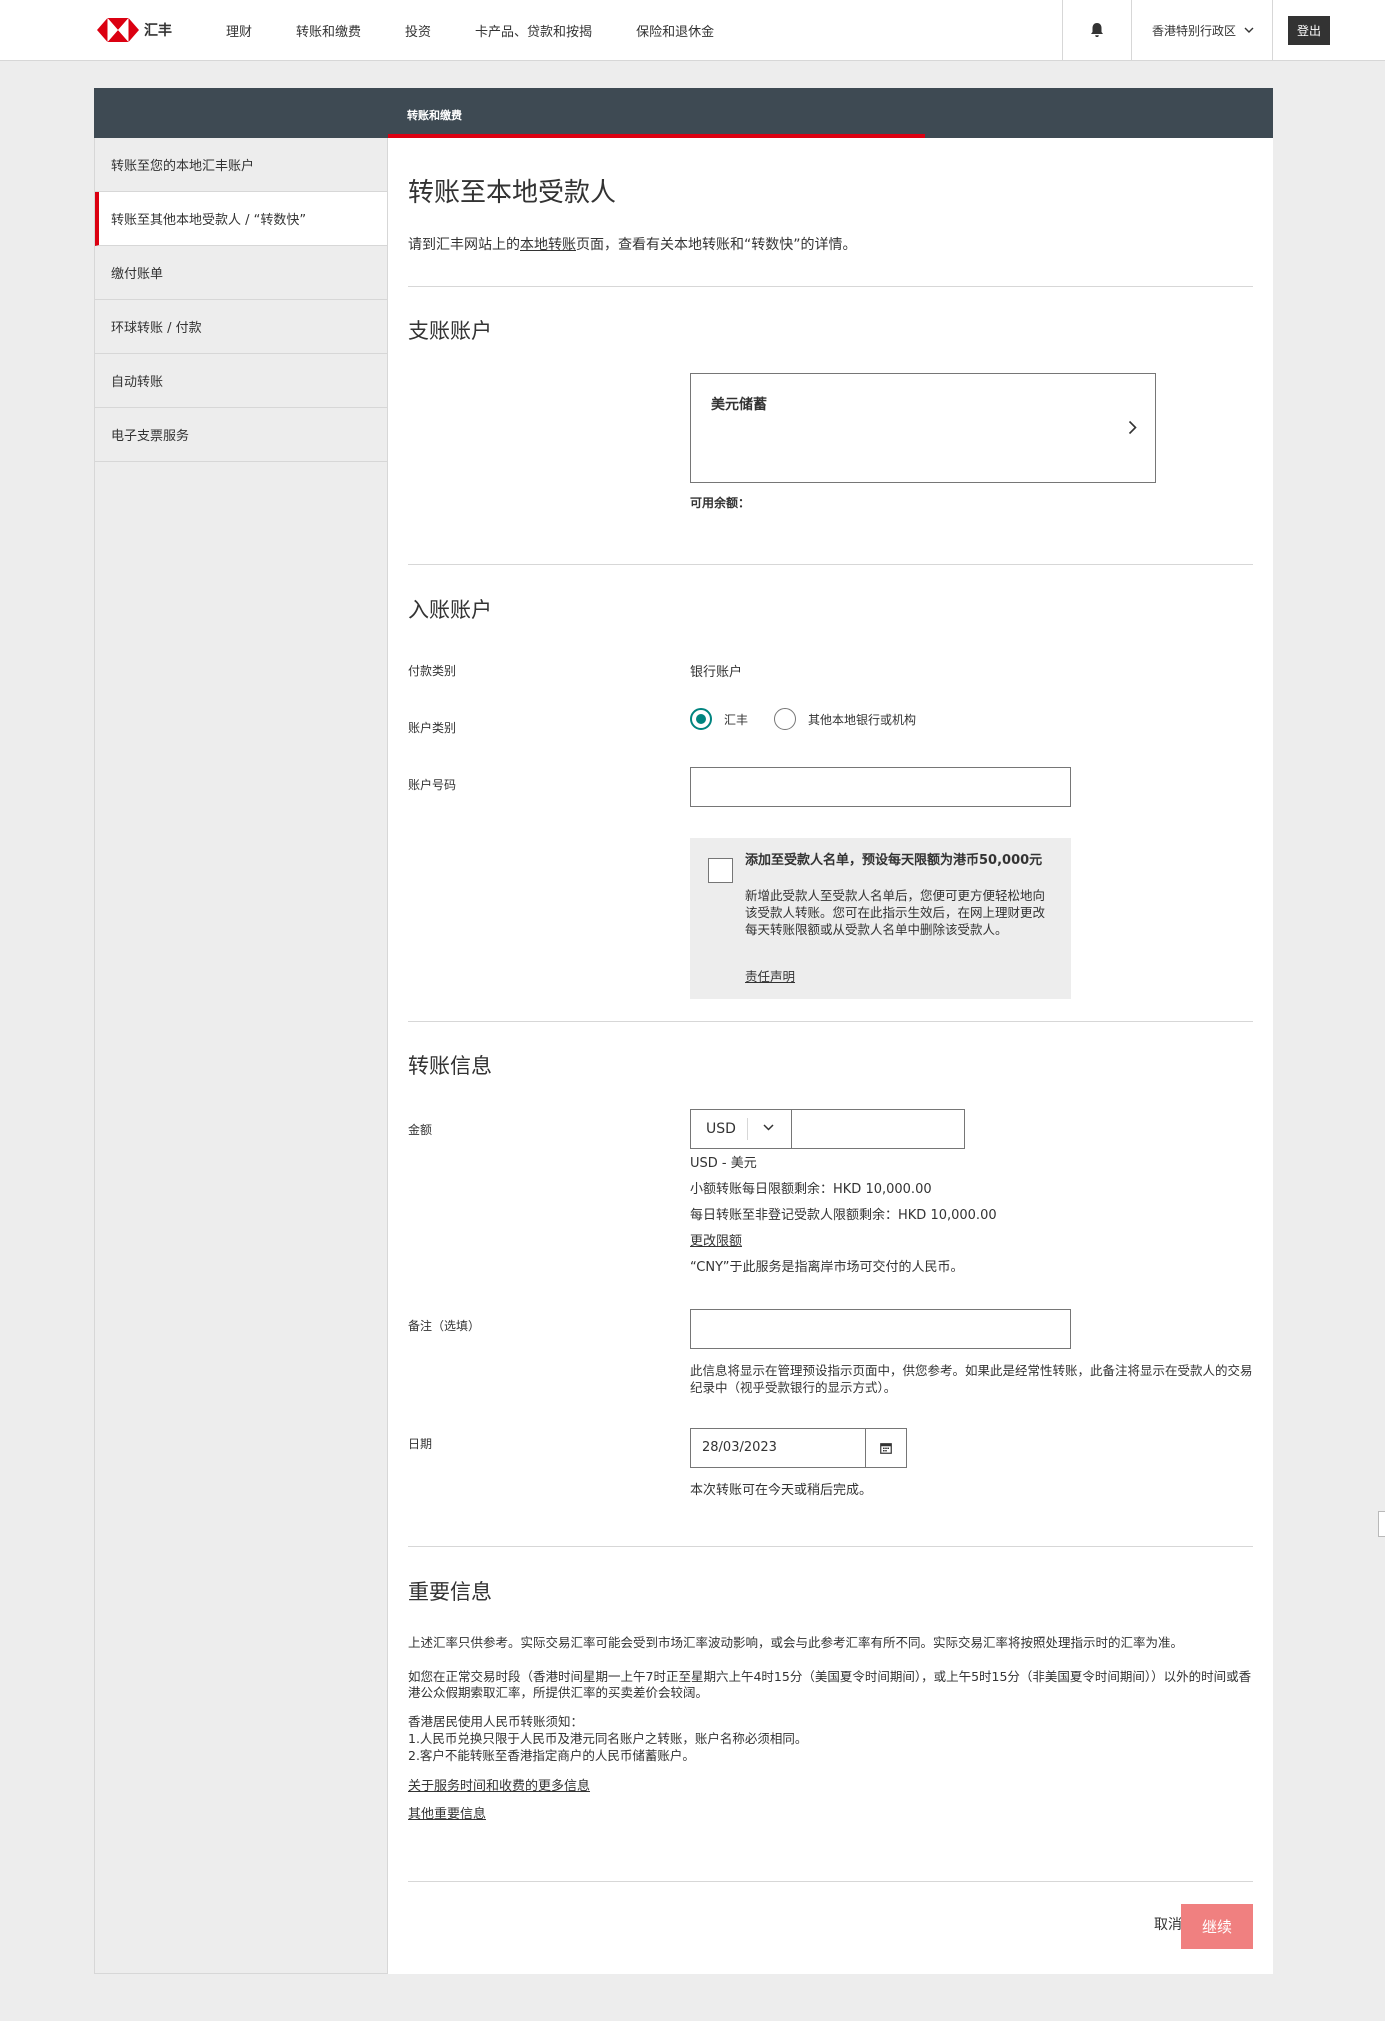  I want to click on account-type-label: 账户类别, so click(432, 728).